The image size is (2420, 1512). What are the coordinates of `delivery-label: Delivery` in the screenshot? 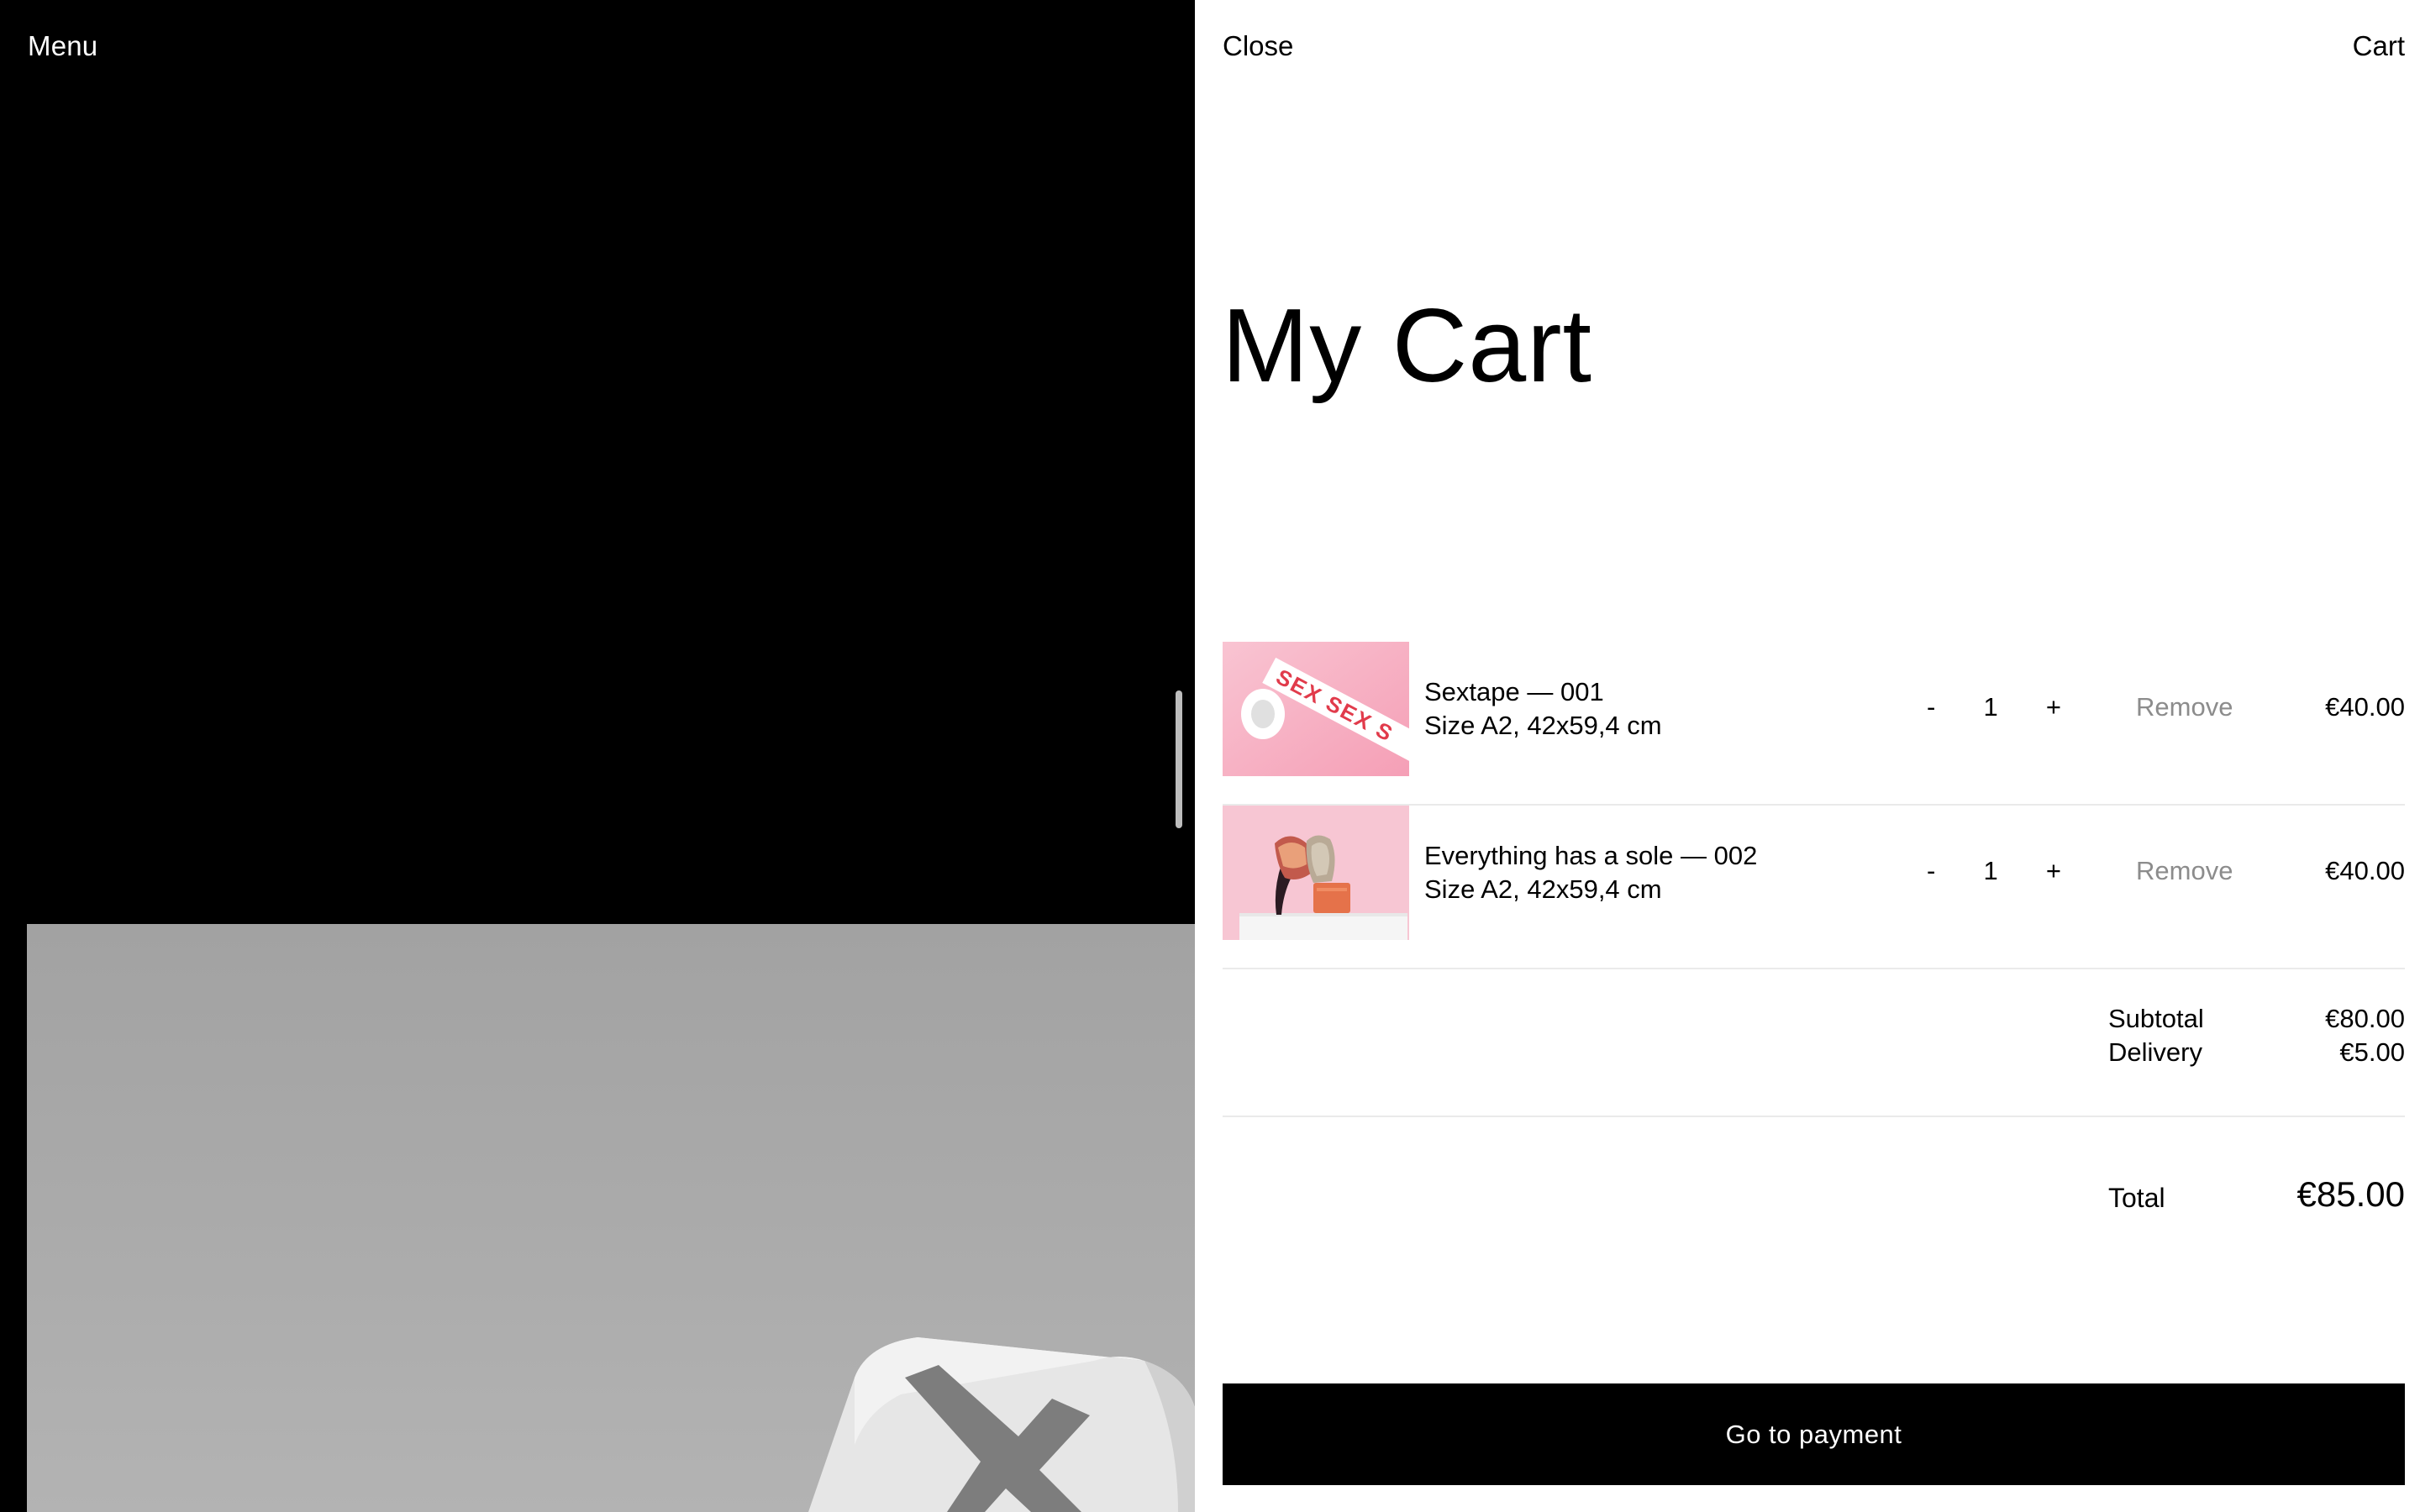 It's located at (2155, 1052).